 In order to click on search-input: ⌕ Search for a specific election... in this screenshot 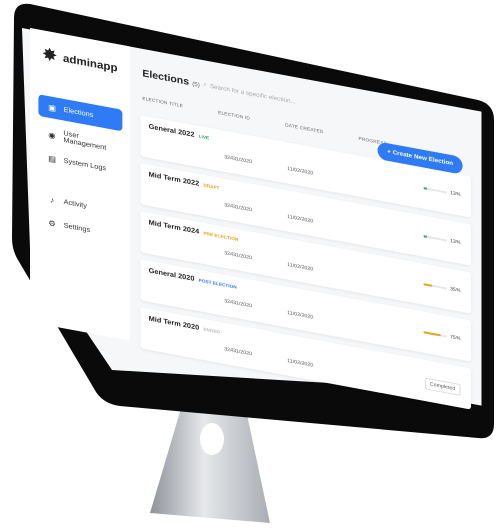, I will do `click(249, 94)`.